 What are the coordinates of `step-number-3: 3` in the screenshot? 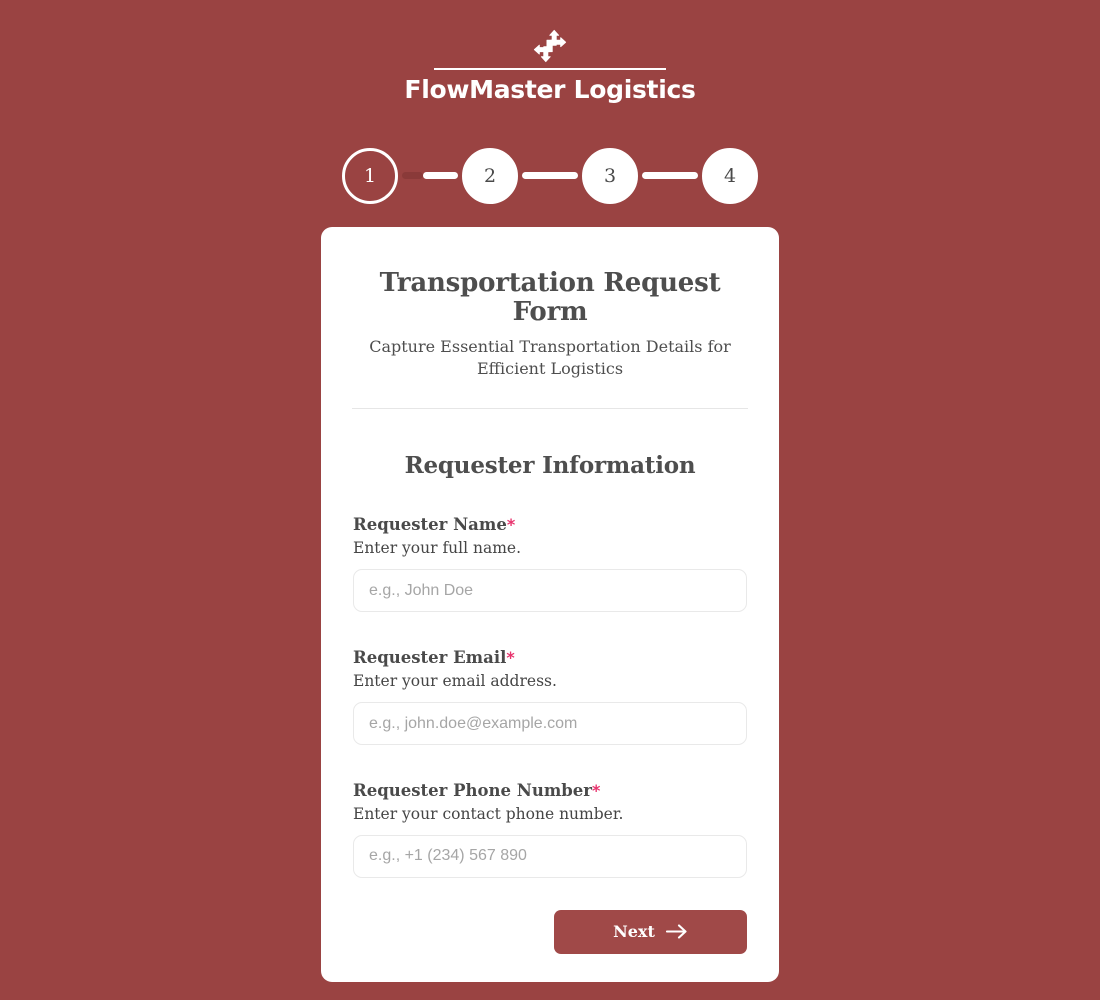 It's located at (610, 175).